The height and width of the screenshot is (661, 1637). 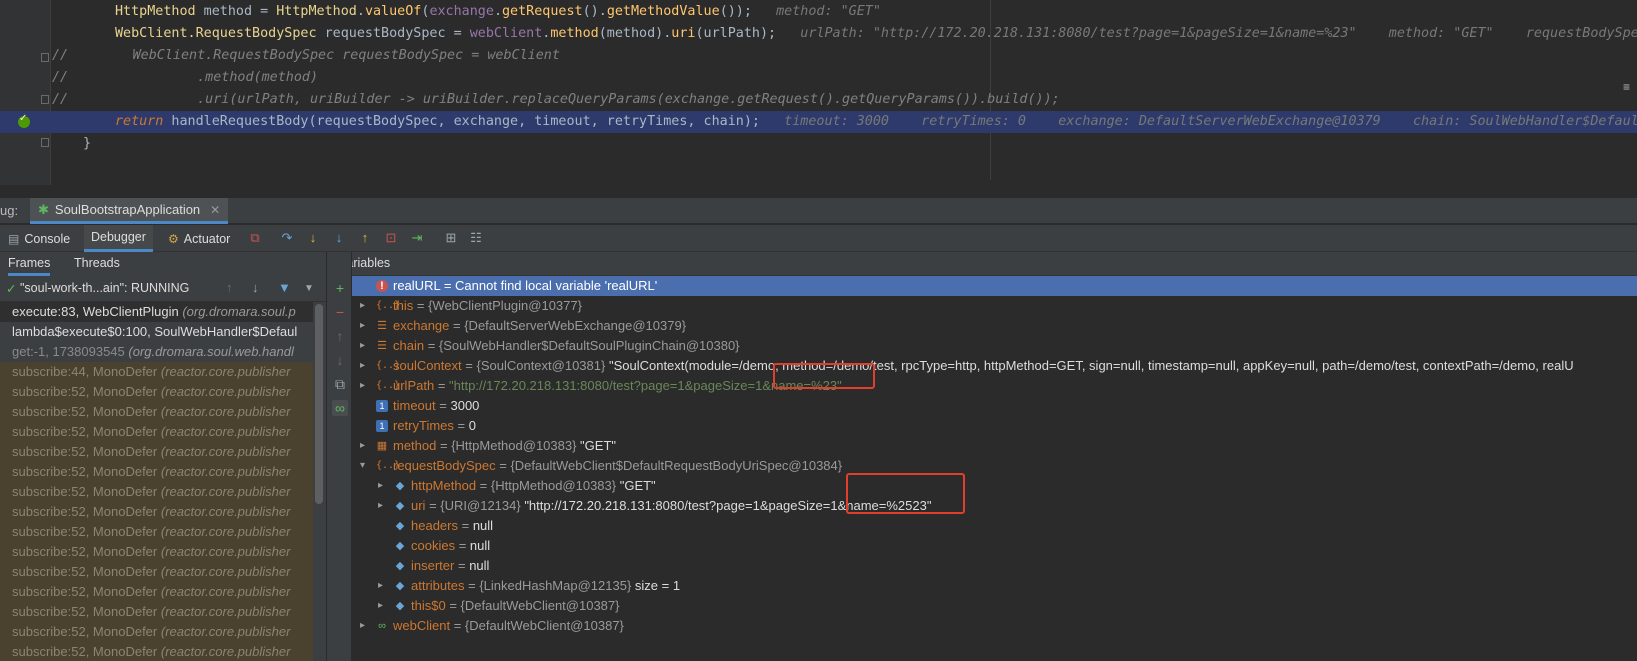 What do you see at coordinates (467, 525) in the screenshot?
I see `variable-type: =` at bounding box center [467, 525].